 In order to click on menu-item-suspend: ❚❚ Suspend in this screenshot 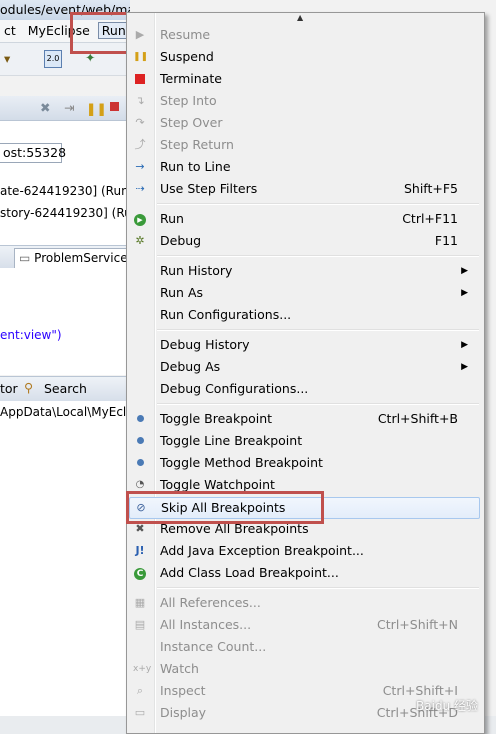, I will do `click(304, 57)`.